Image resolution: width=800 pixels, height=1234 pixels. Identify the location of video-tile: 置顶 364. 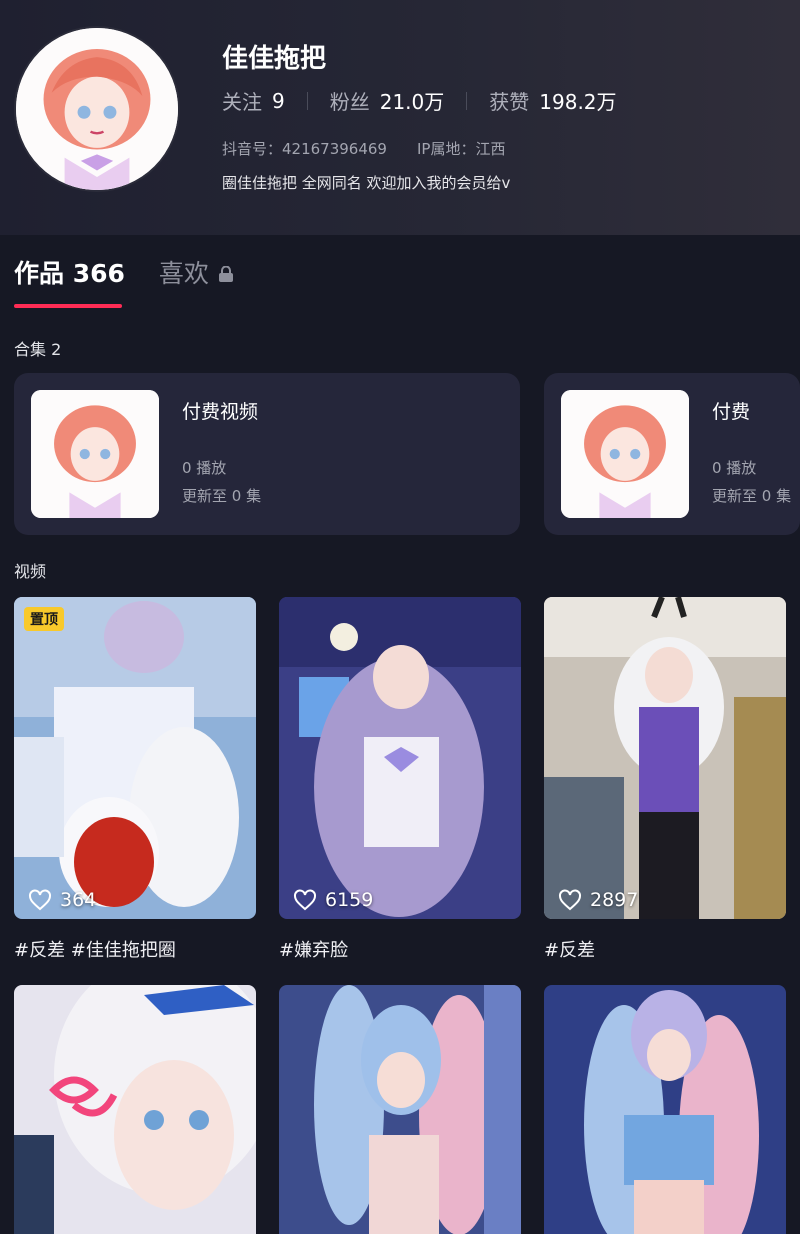
(135, 758).